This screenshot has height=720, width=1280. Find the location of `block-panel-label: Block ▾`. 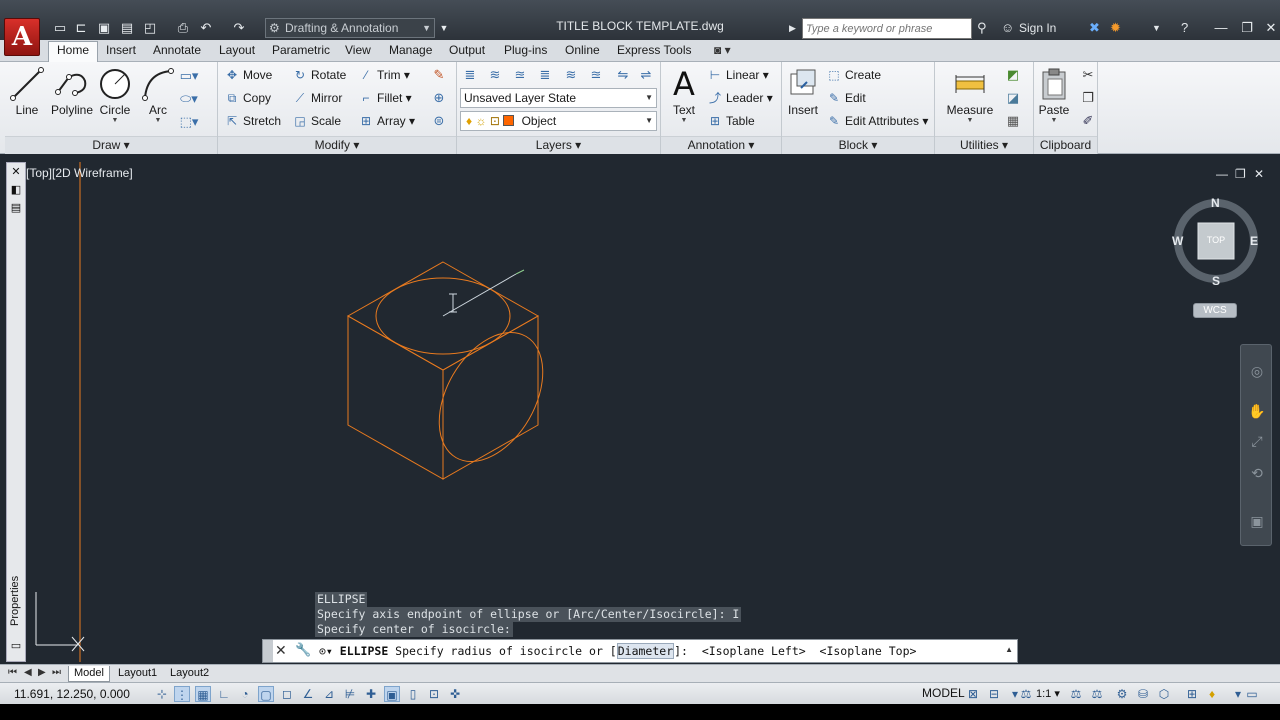

block-panel-label: Block ▾ is located at coordinates (858, 145).